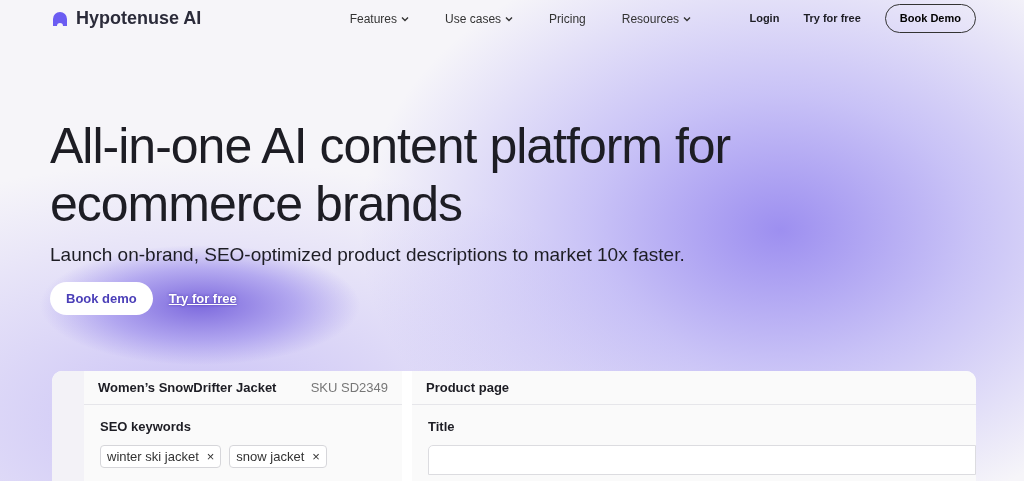 The width and height of the screenshot is (1024, 481). What do you see at coordinates (468, 387) in the screenshot?
I see `panel-title: Product page` at bounding box center [468, 387].